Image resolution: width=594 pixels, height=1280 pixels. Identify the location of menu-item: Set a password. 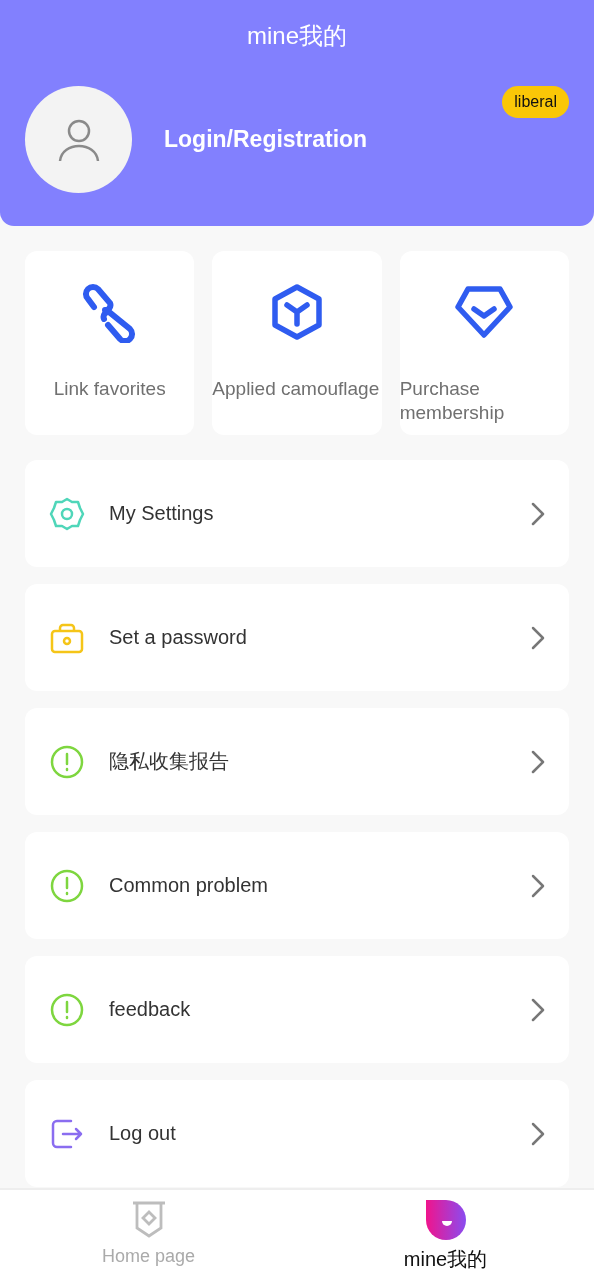
(297, 637).